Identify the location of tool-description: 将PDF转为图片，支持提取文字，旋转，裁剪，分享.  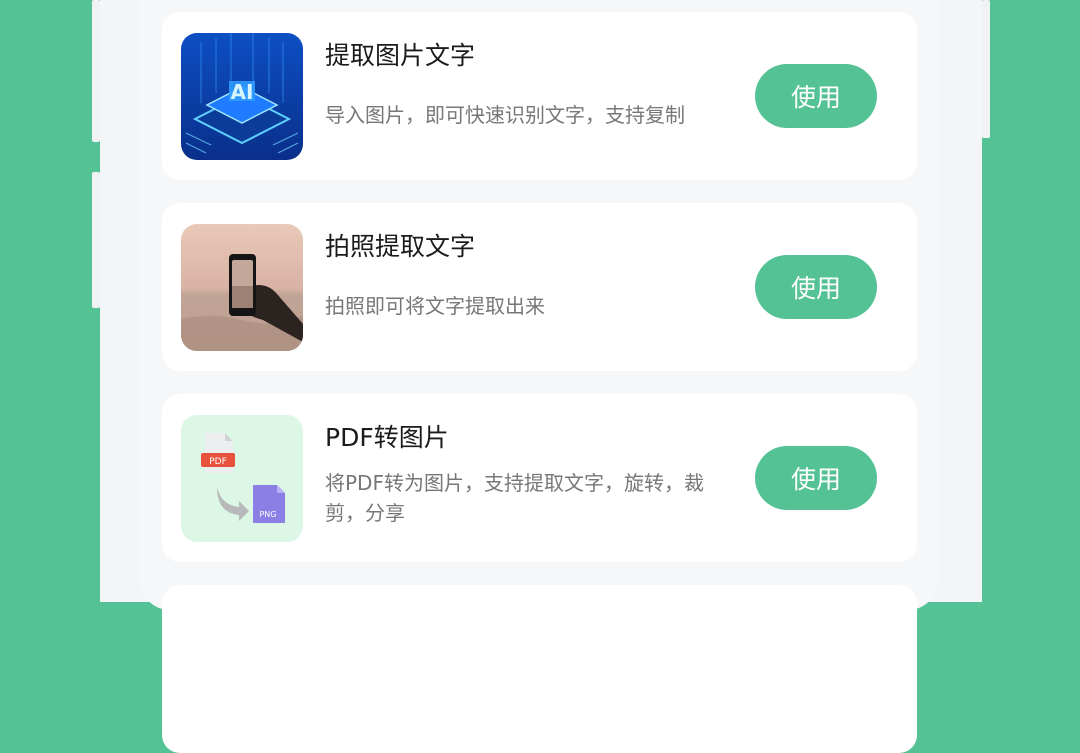
(514, 498).